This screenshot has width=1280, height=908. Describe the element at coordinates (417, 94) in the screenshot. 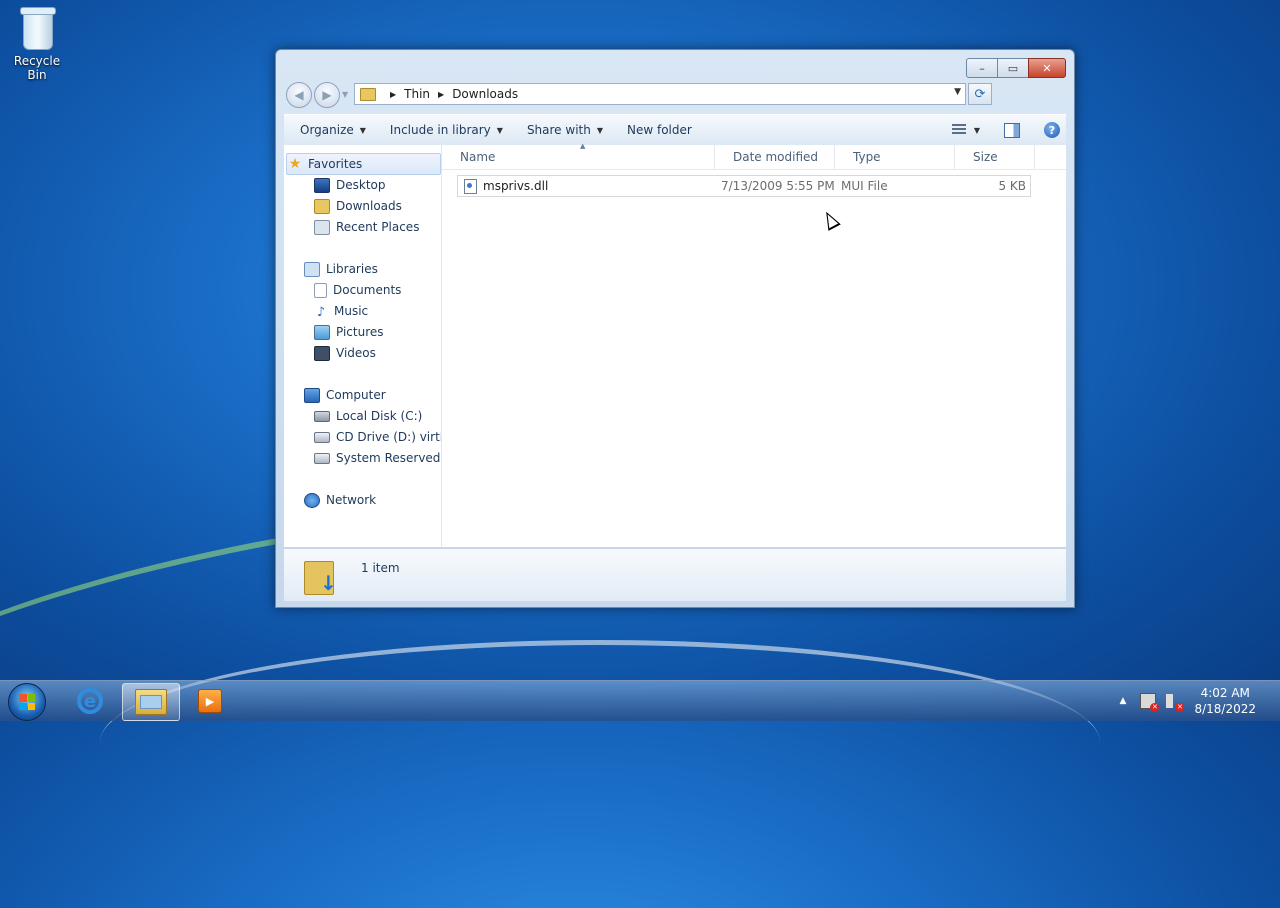

I see `breadcrumb-thin: Thin` at that location.